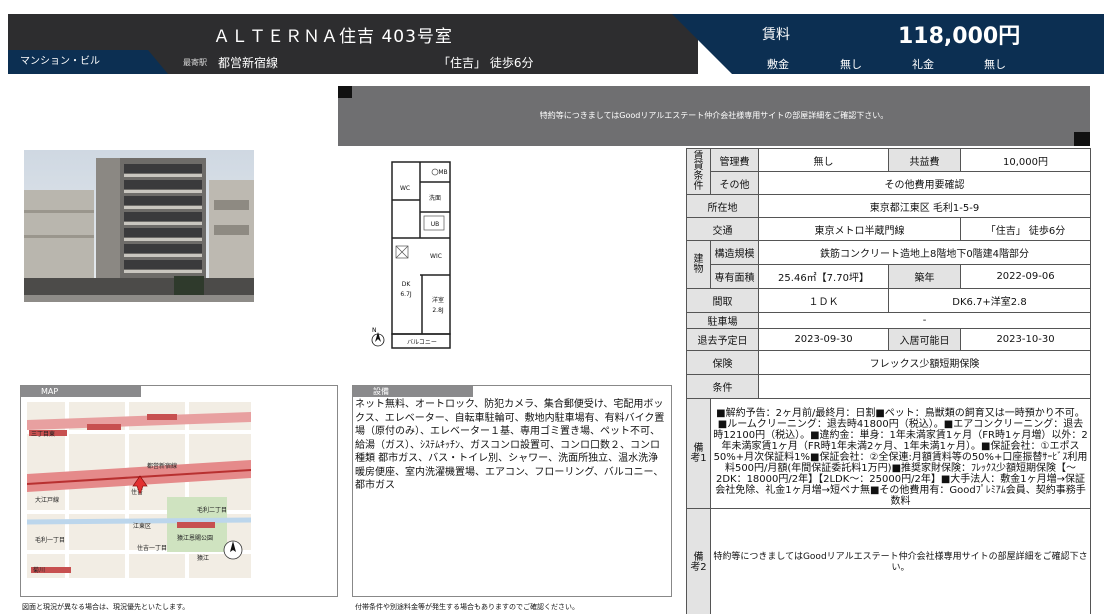 The width and height of the screenshot is (1112, 614). Describe the element at coordinates (734, 160) in the screenshot. I see `mgmt-label: 管理費` at that location.